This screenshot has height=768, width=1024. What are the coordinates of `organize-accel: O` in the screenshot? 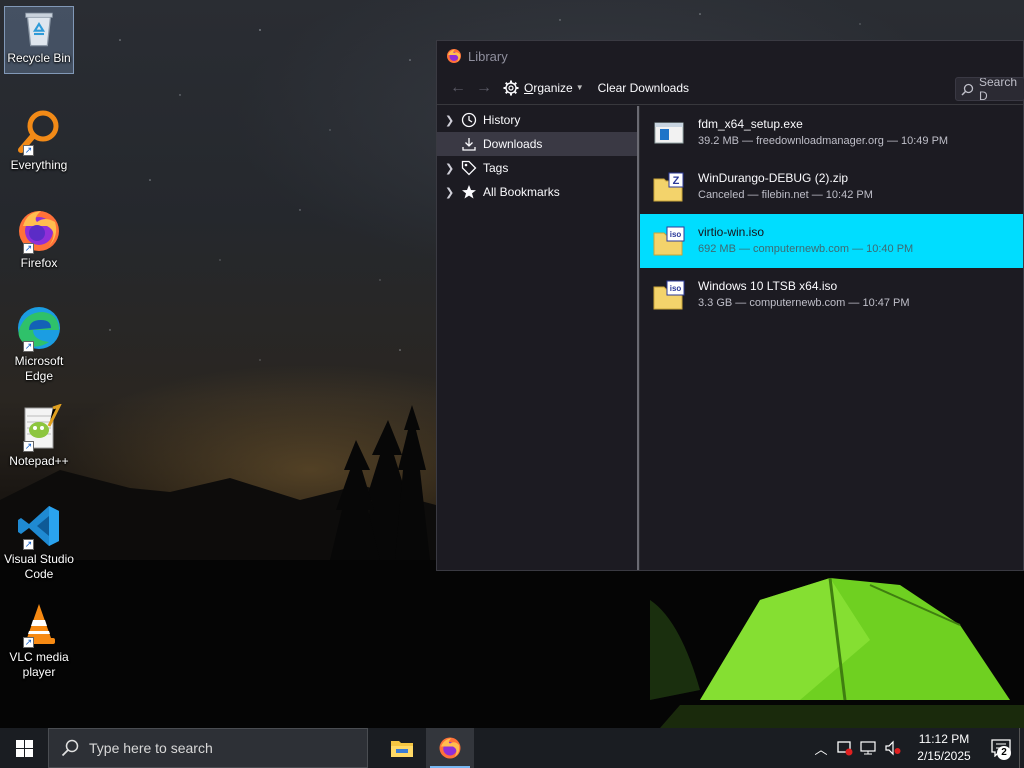 It's located at (529, 87).